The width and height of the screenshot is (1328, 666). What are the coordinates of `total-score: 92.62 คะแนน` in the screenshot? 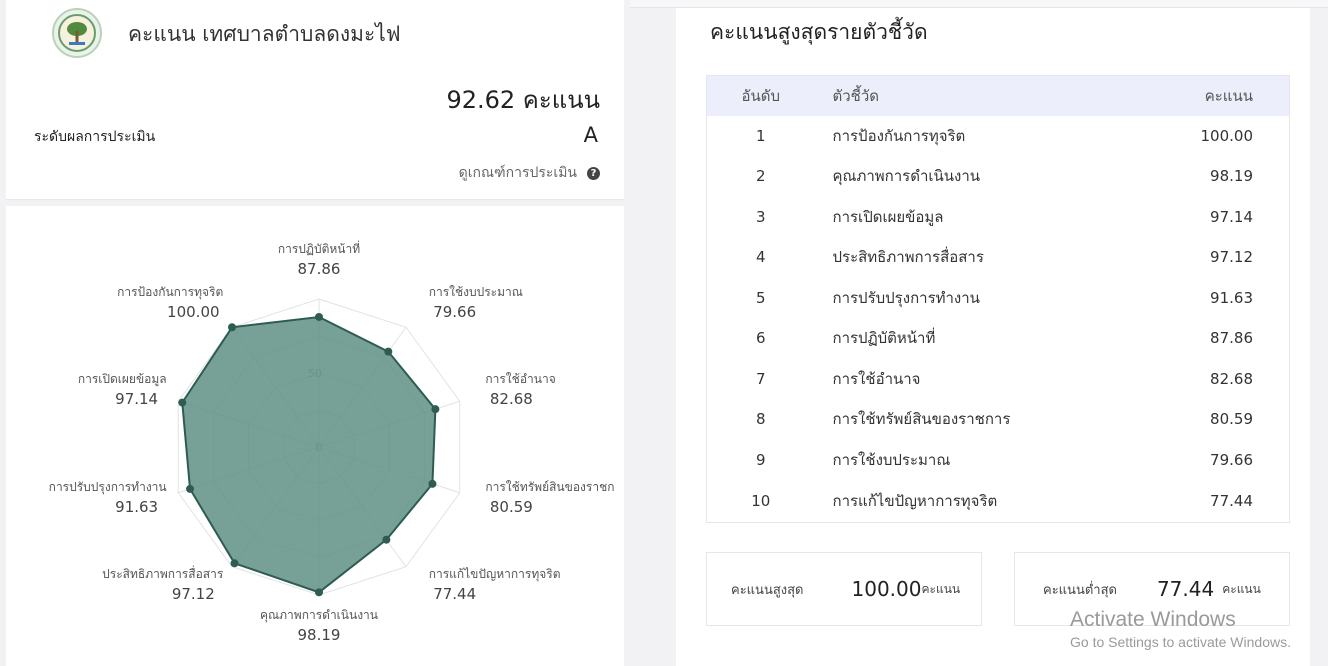 It's located at (523, 100).